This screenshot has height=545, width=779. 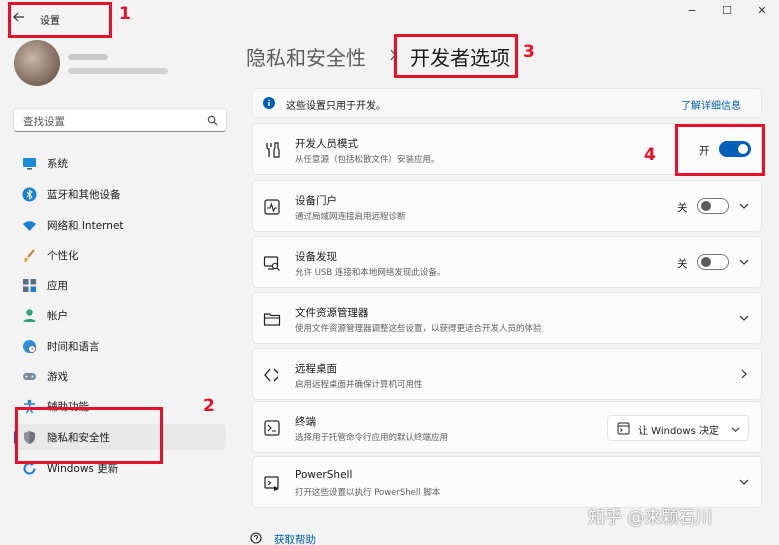 I want to click on card-remote-desktop: 远程桌面 启用远程桌面并确保计算机可用性, so click(x=507, y=374).